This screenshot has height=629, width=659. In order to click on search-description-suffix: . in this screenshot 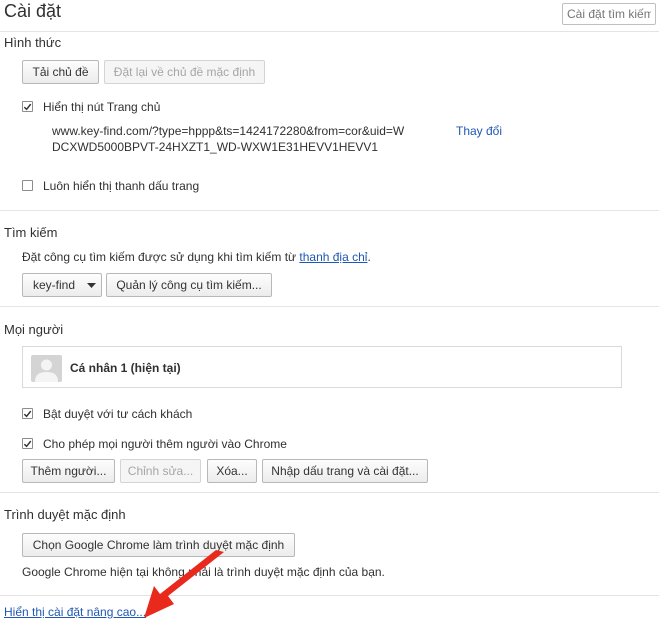, I will do `click(369, 257)`.